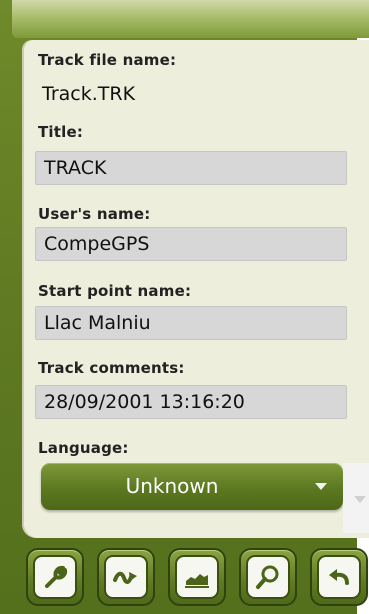 The width and height of the screenshot is (369, 614). I want to click on track-button-face, so click(126, 577).